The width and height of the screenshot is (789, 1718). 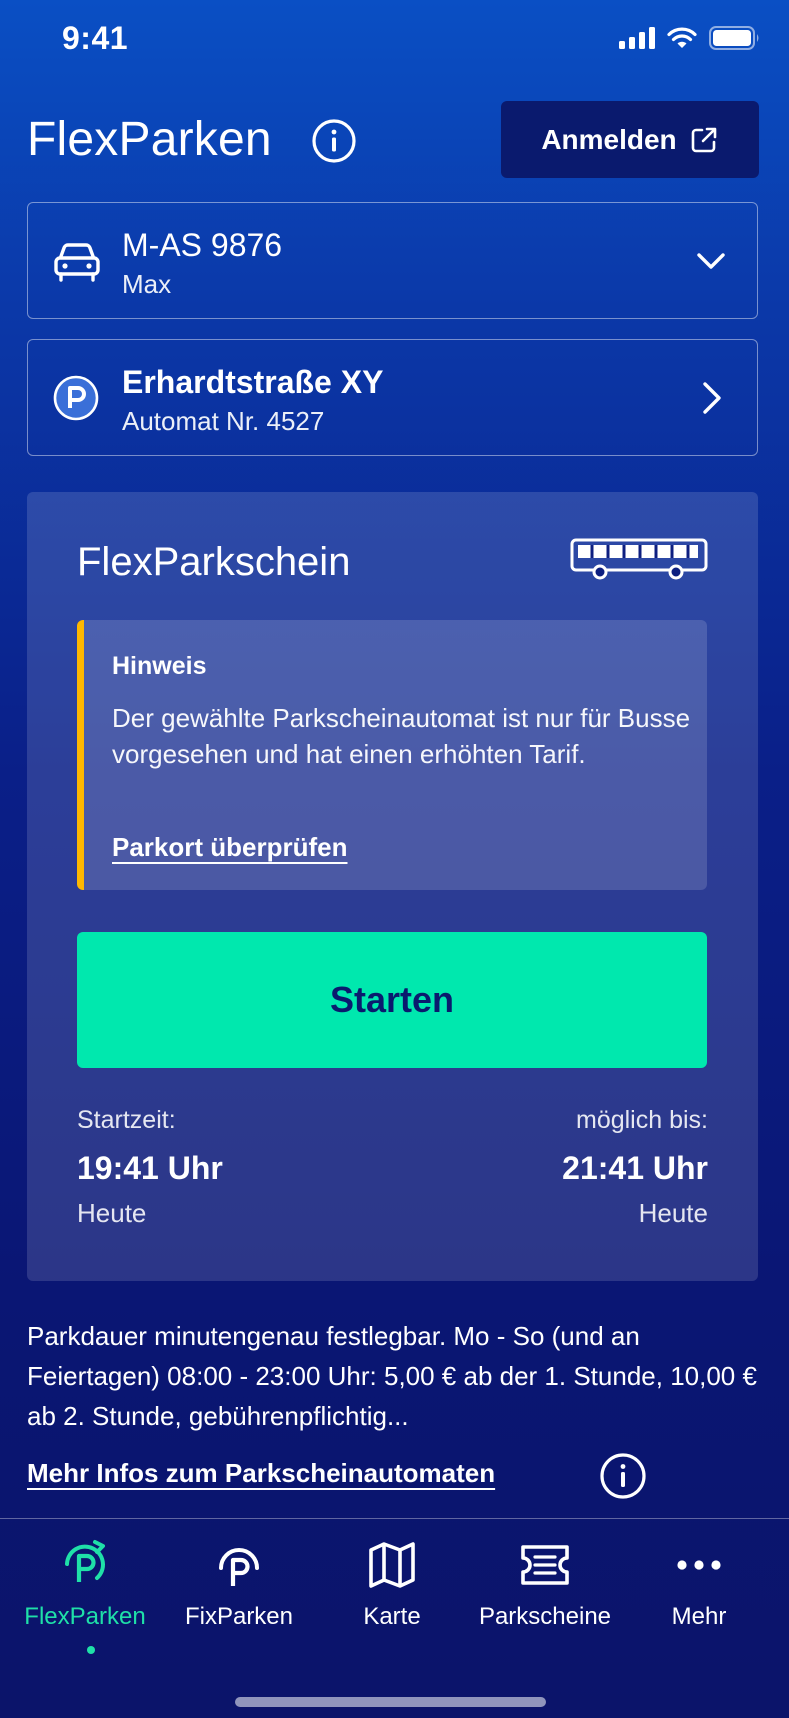 What do you see at coordinates (390, 1702) in the screenshot?
I see `home-indicator` at bounding box center [390, 1702].